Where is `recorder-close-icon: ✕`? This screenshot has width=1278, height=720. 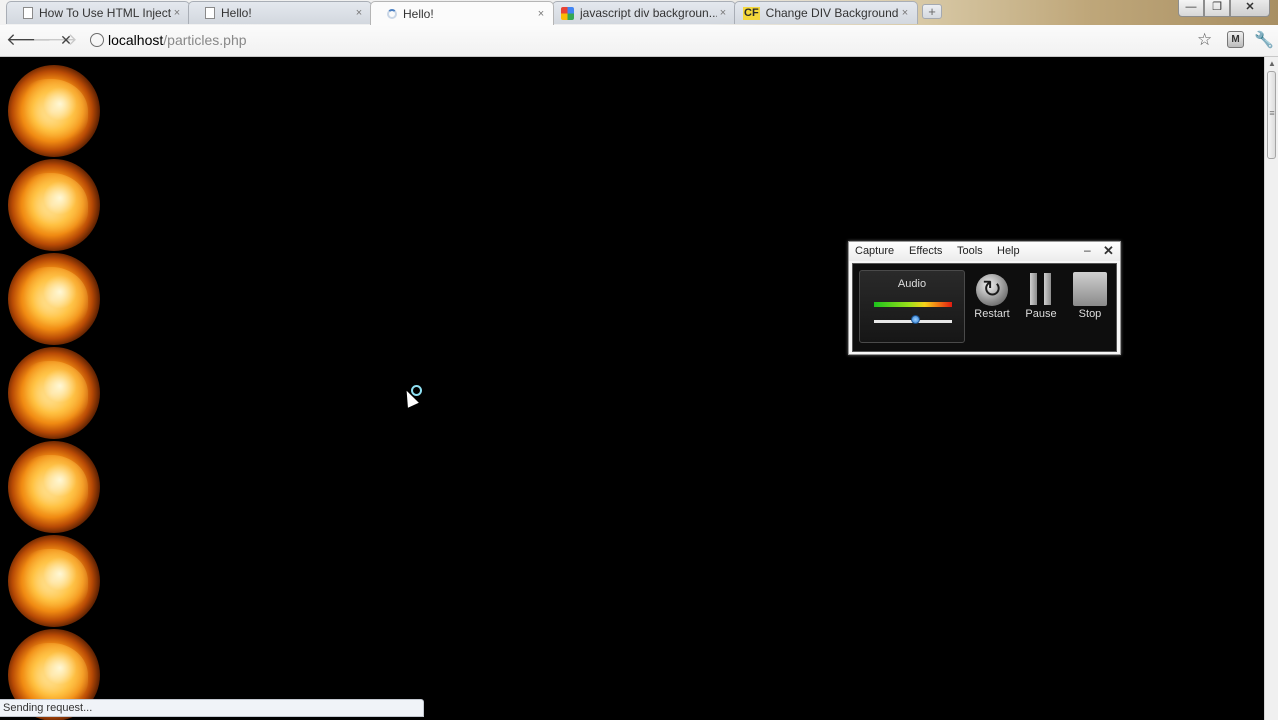
recorder-close-icon: ✕ is located at coordinates (1108, 251).